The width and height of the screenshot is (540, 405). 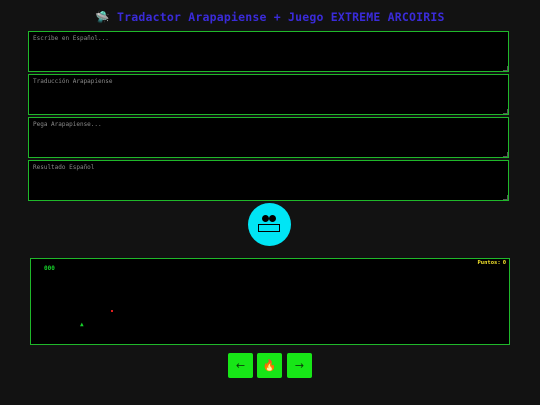 I want to click on invader-sprite: 000, so click(x=49, y=268).